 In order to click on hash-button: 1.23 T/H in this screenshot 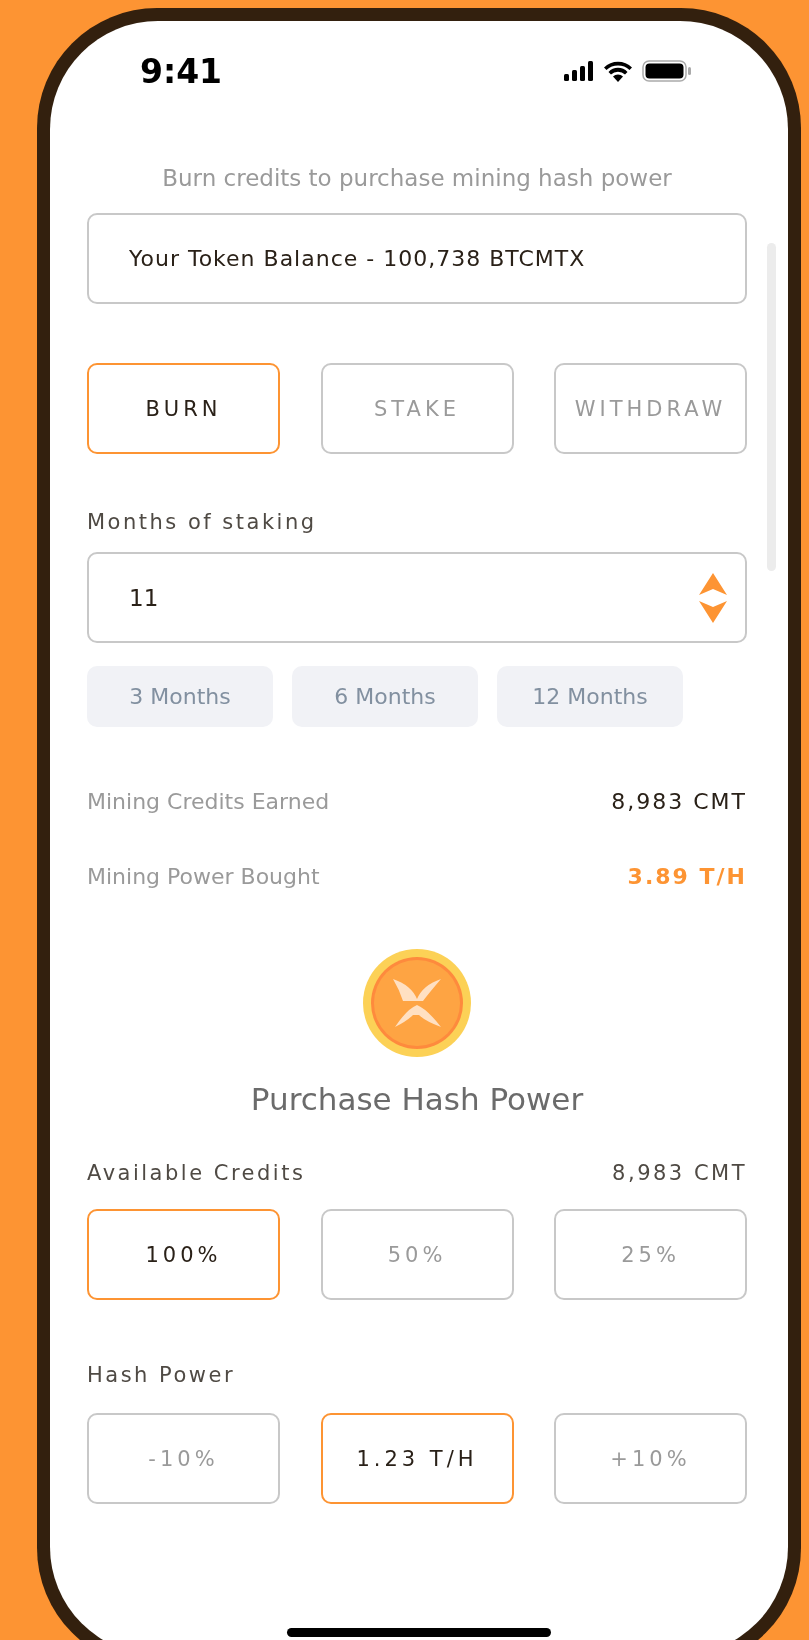, I will do `click(417, 1458)`.